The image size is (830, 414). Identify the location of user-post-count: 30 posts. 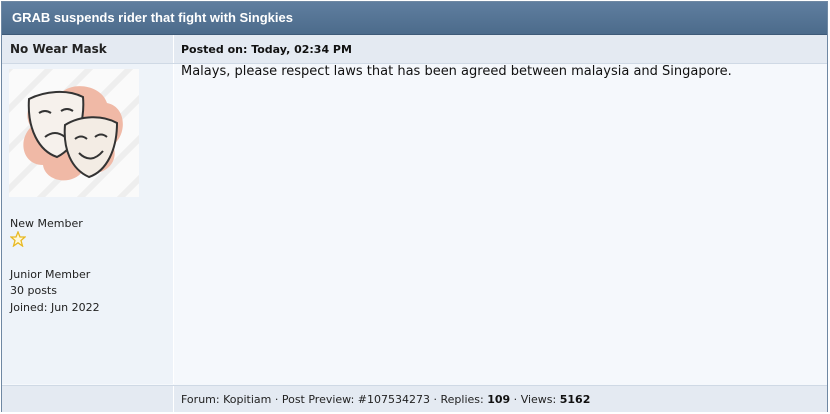
(33, 290).